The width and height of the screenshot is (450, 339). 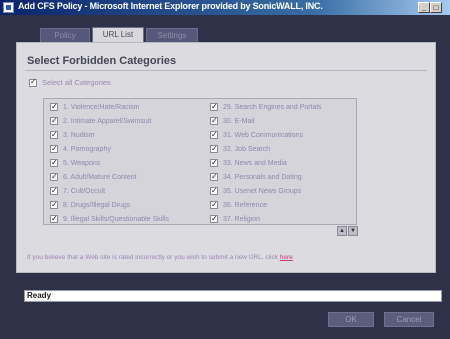 I want to click on category-label: 1. Violence/Hate/Racism, so click(x=101, y=107).